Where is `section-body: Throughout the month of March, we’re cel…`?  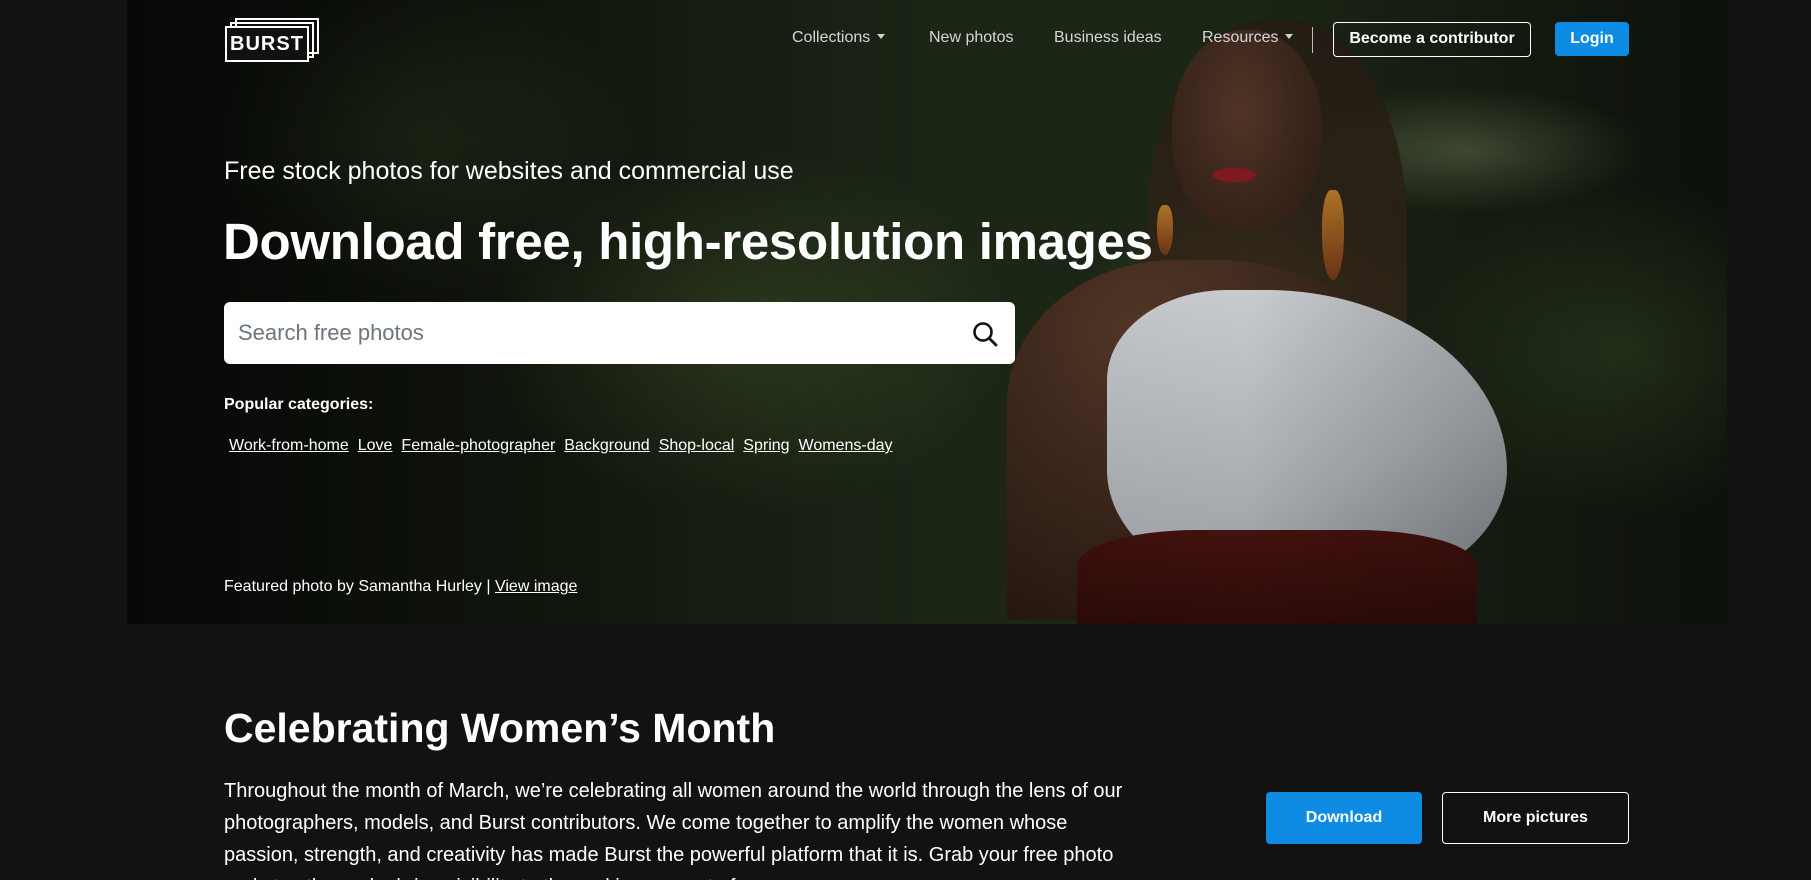 section-body: Throughout the month of March, we’re cel… is located at coordinates (673, 830).